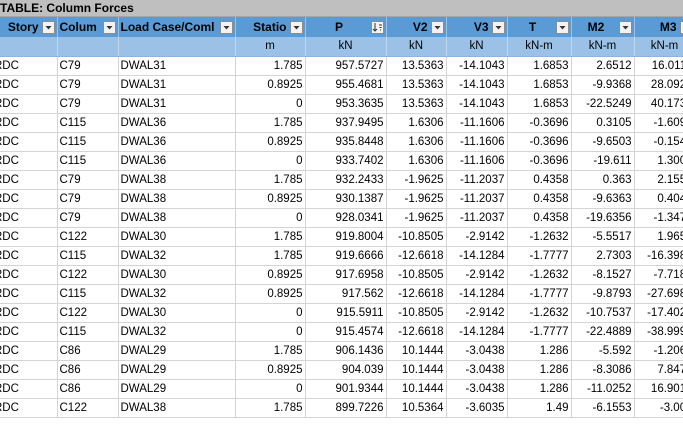 Image resolution: width=683 pixels, height=426 pixels. I want to click on cell-p: 919.8004, so click(346, 237).